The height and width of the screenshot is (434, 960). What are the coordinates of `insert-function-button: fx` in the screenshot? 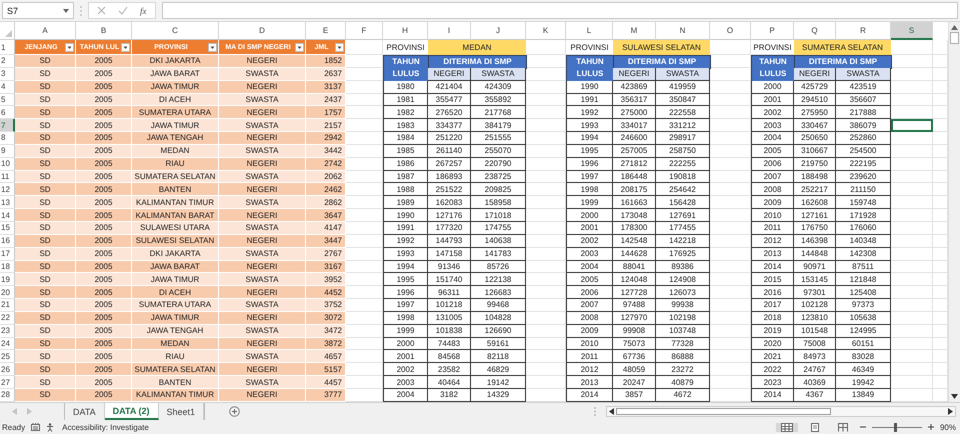 It's located at (143, 11).